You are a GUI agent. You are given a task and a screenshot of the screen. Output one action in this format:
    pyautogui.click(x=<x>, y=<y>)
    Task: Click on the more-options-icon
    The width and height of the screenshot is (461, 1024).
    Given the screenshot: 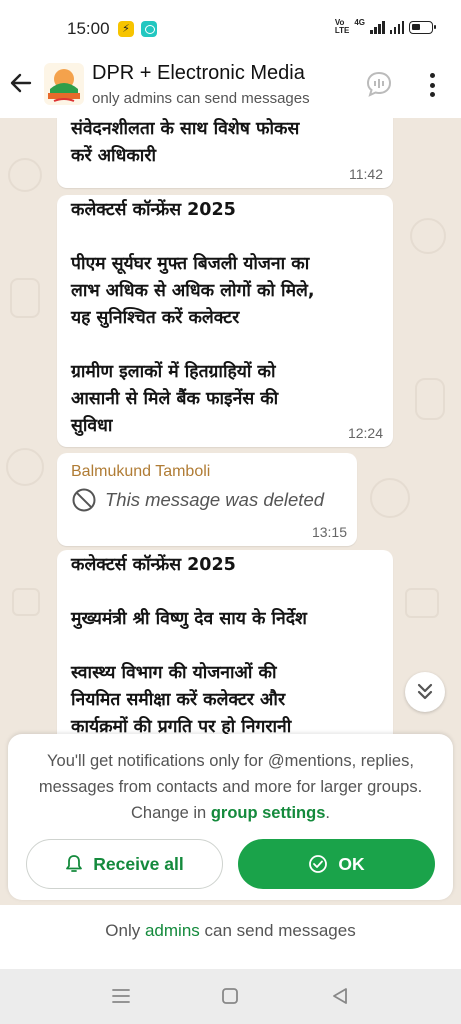 What is the action you would take?
    pyautogui.click(x=432, y=85)
    